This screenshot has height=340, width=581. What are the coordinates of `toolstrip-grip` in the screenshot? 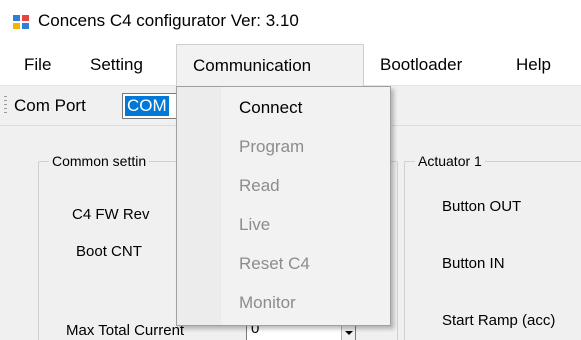 It's located at (5, 106).